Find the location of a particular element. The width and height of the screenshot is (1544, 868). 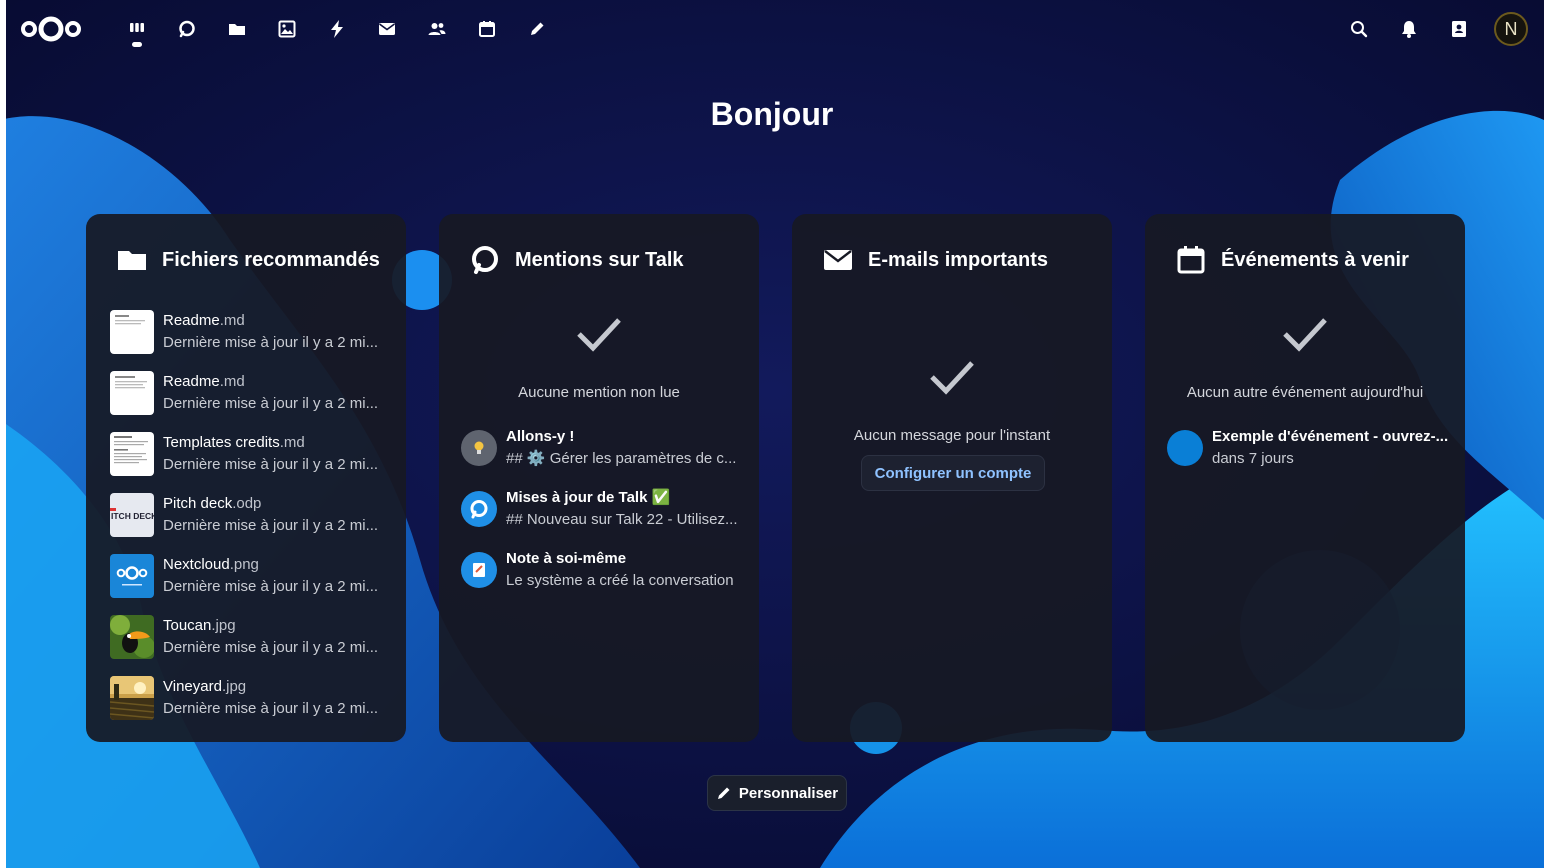

app-activity is located at coordinates (337, 29).